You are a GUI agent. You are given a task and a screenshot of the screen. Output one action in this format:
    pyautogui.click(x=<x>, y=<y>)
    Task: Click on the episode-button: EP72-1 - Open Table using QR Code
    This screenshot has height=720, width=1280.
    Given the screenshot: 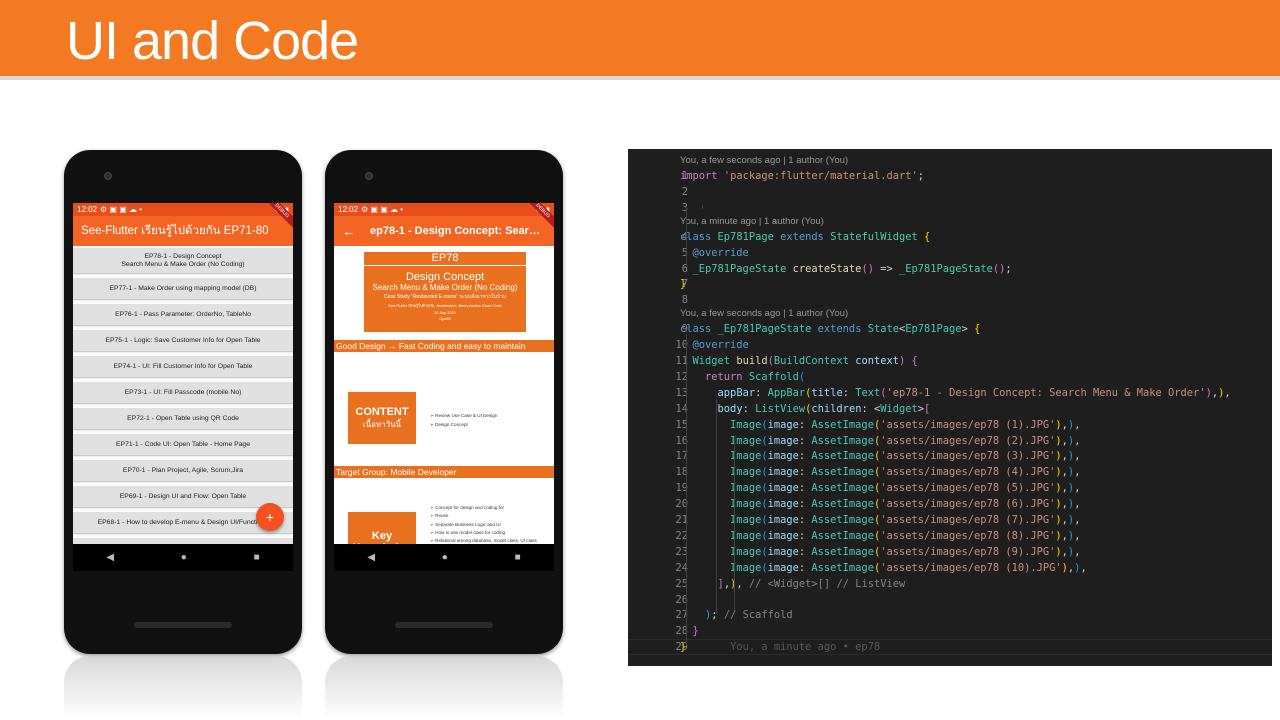 What is the action you would take?
    pyautogui.click(x=183, y=418)
    